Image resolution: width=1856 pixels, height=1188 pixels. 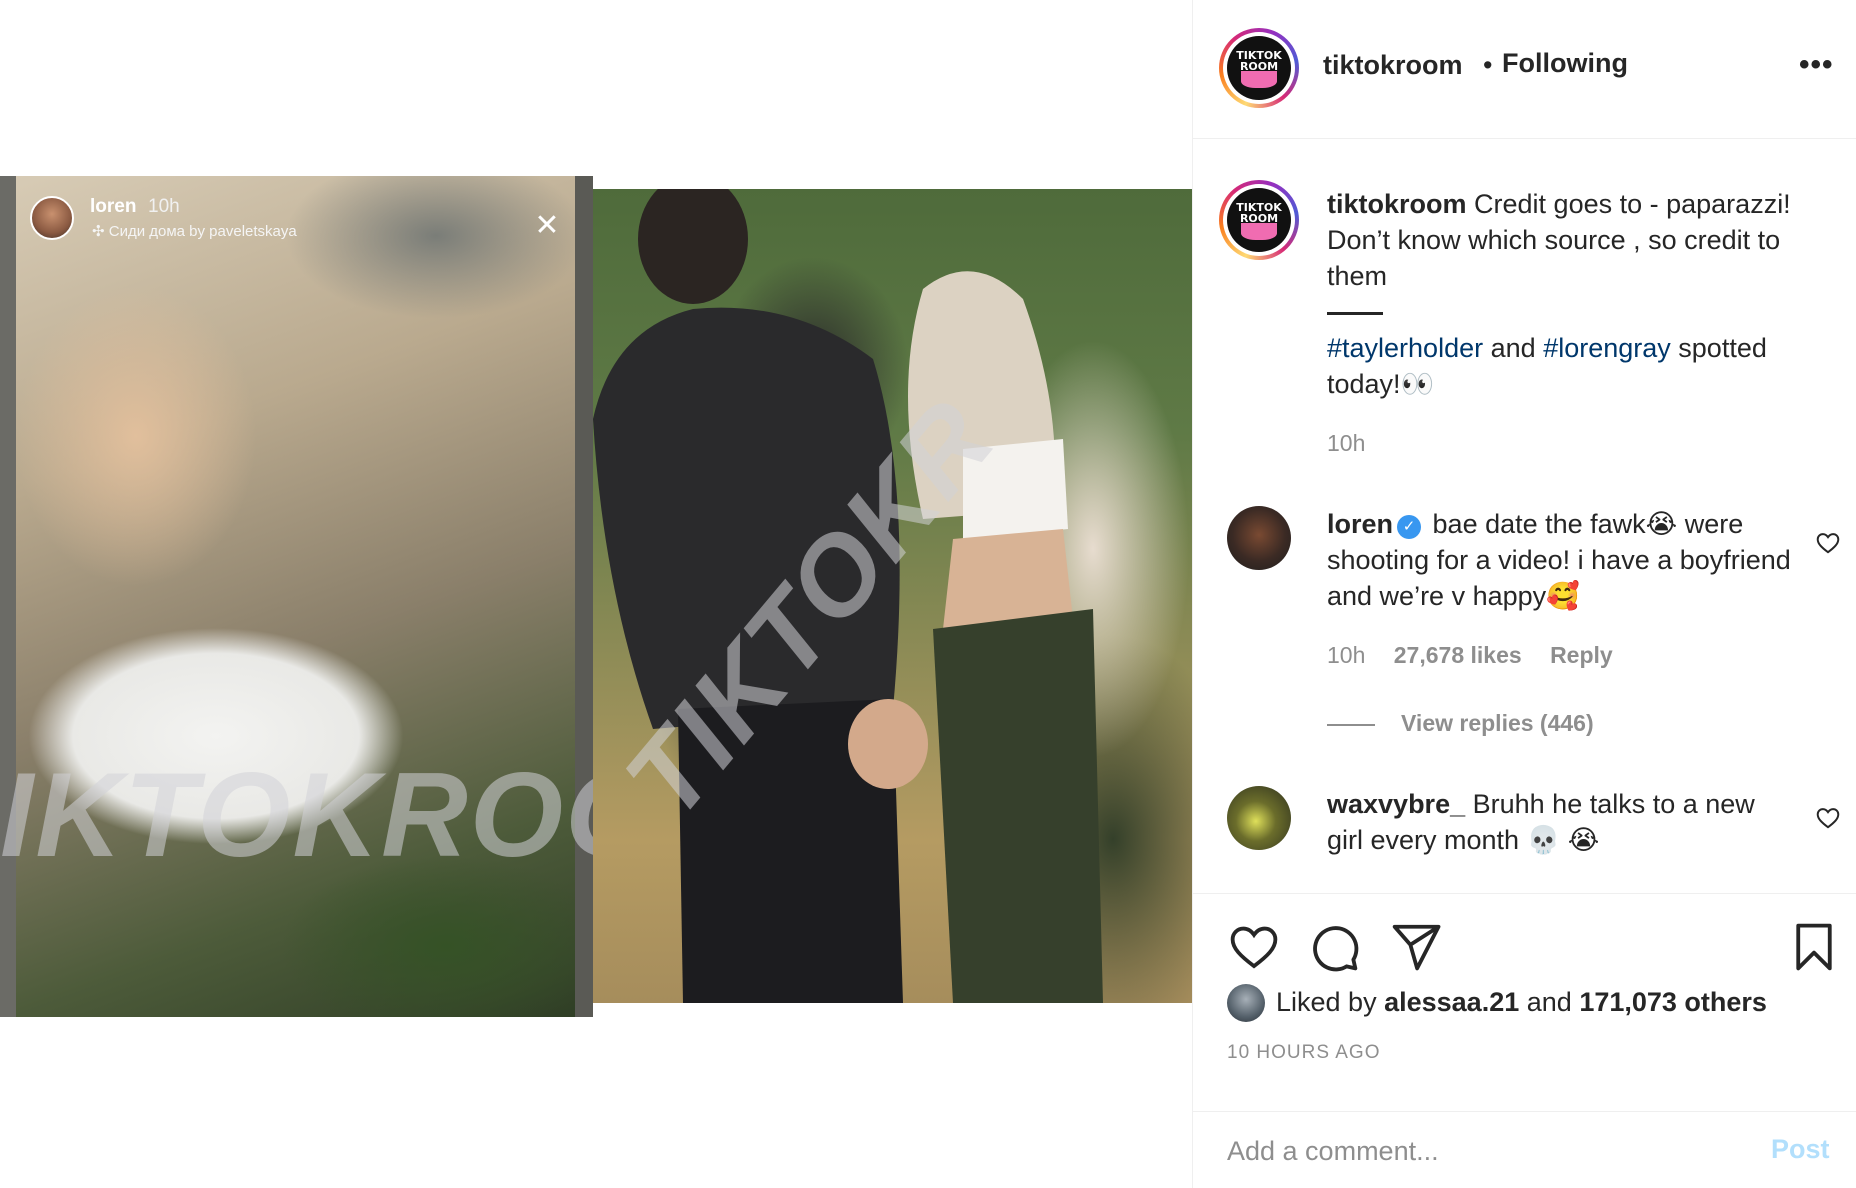 I want to click on author-avatar: TIKTOK ROOM, so click(x=1259, y=68).